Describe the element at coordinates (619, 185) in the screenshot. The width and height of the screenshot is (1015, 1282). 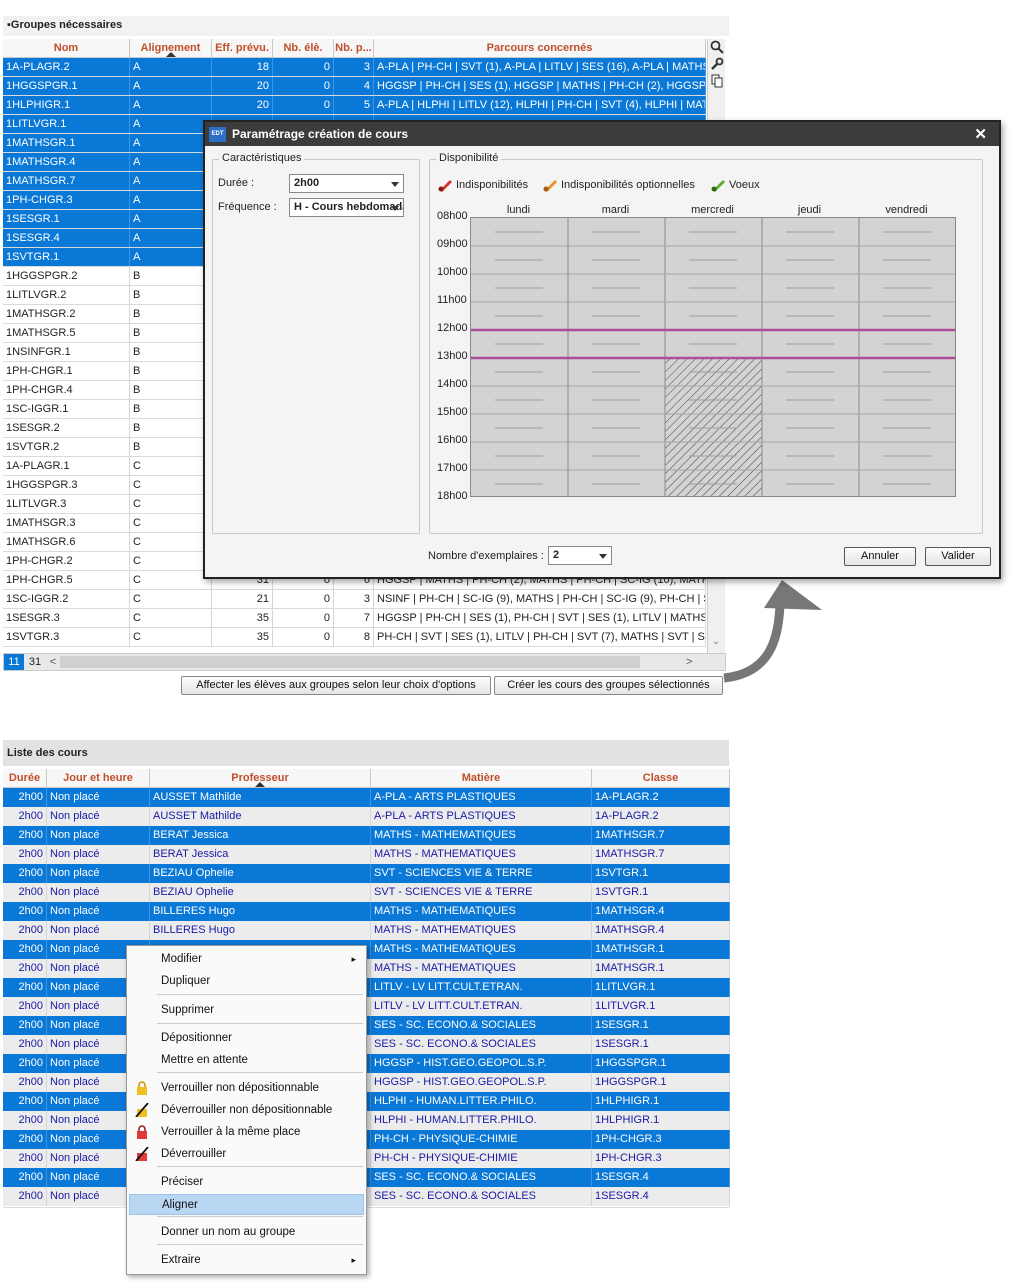
I see `legend-indispo-optionnelles: Indisponibilités optionnelles` at that location.